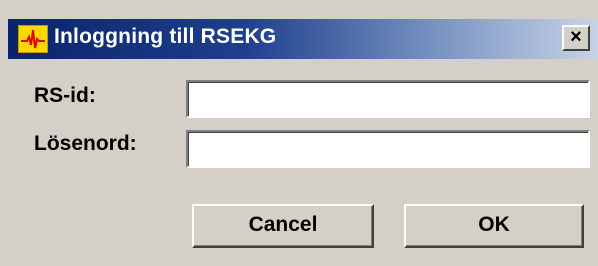 The width and height of the screenshot is (598, 266). I want to click on password-label: Lösenord:, so click(85, 143).